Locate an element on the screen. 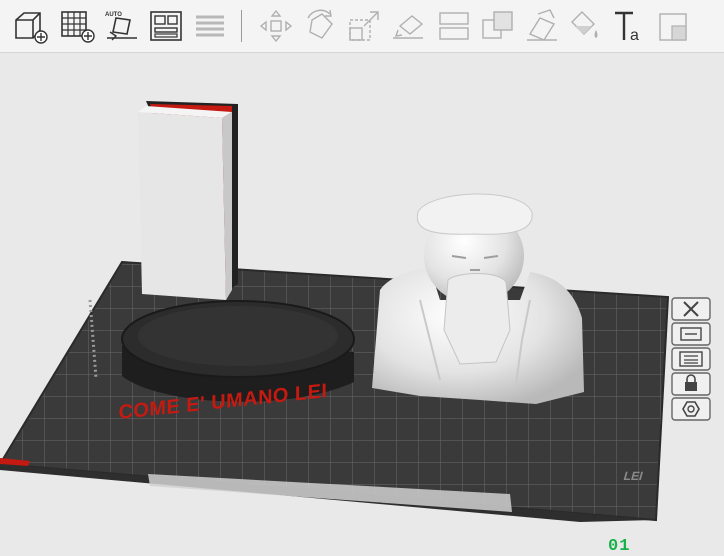  add-plate-button is located at coordinates (78, 26).